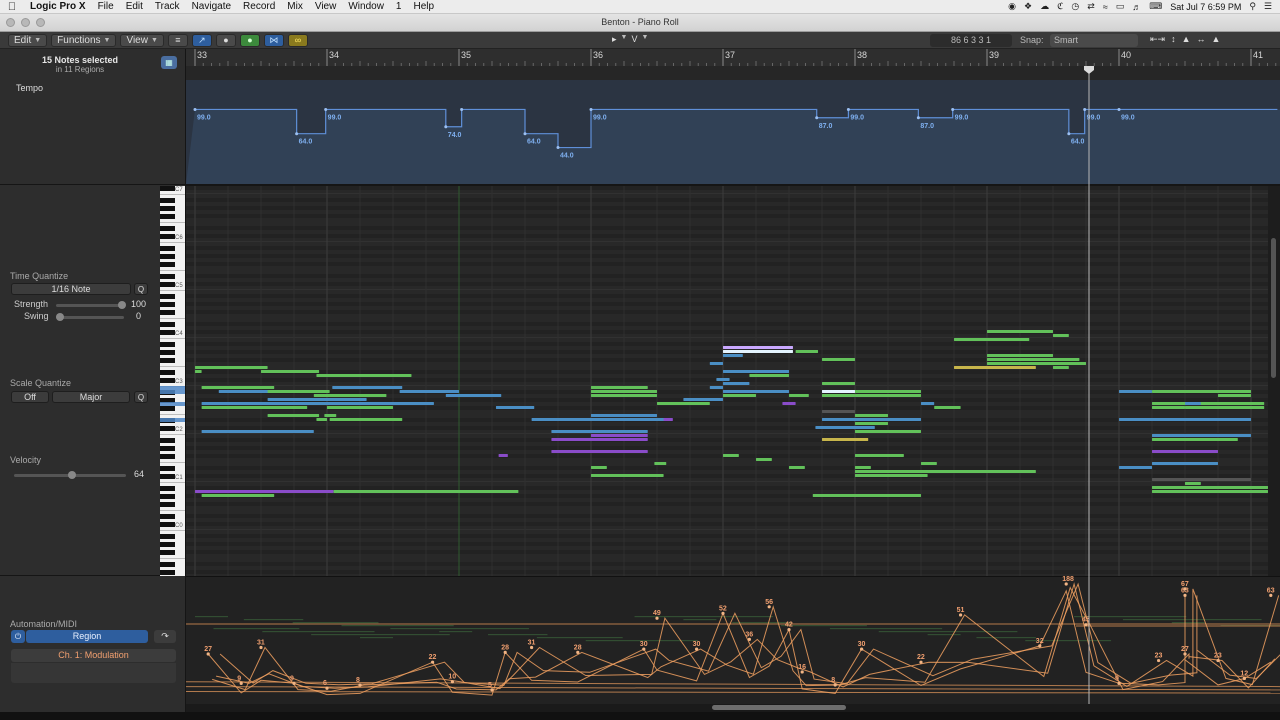 The height and width of the screenshot is (720, 1280). What do you see at coordinates (1091, 6) in the screenshot?
I see `sync-icon: ⇄` at bounding box center [1091, 6].